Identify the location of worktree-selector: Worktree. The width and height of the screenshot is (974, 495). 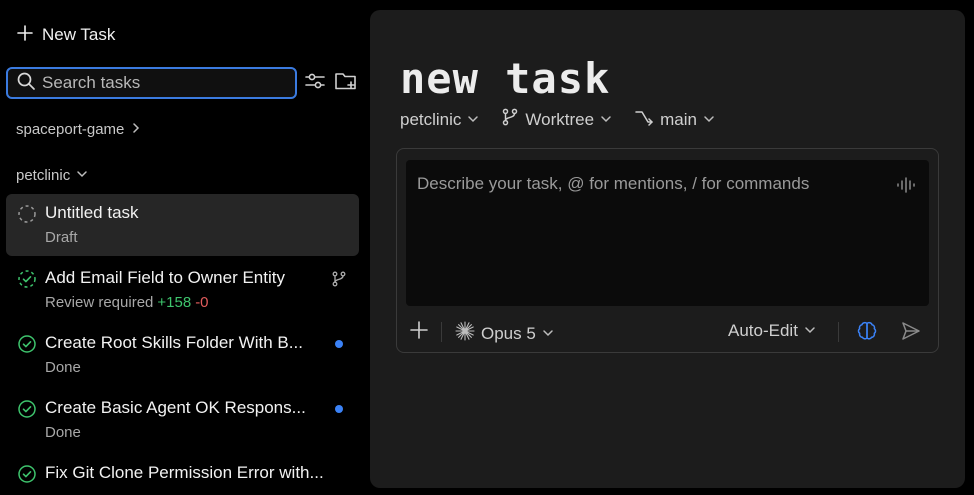
(556, 119).